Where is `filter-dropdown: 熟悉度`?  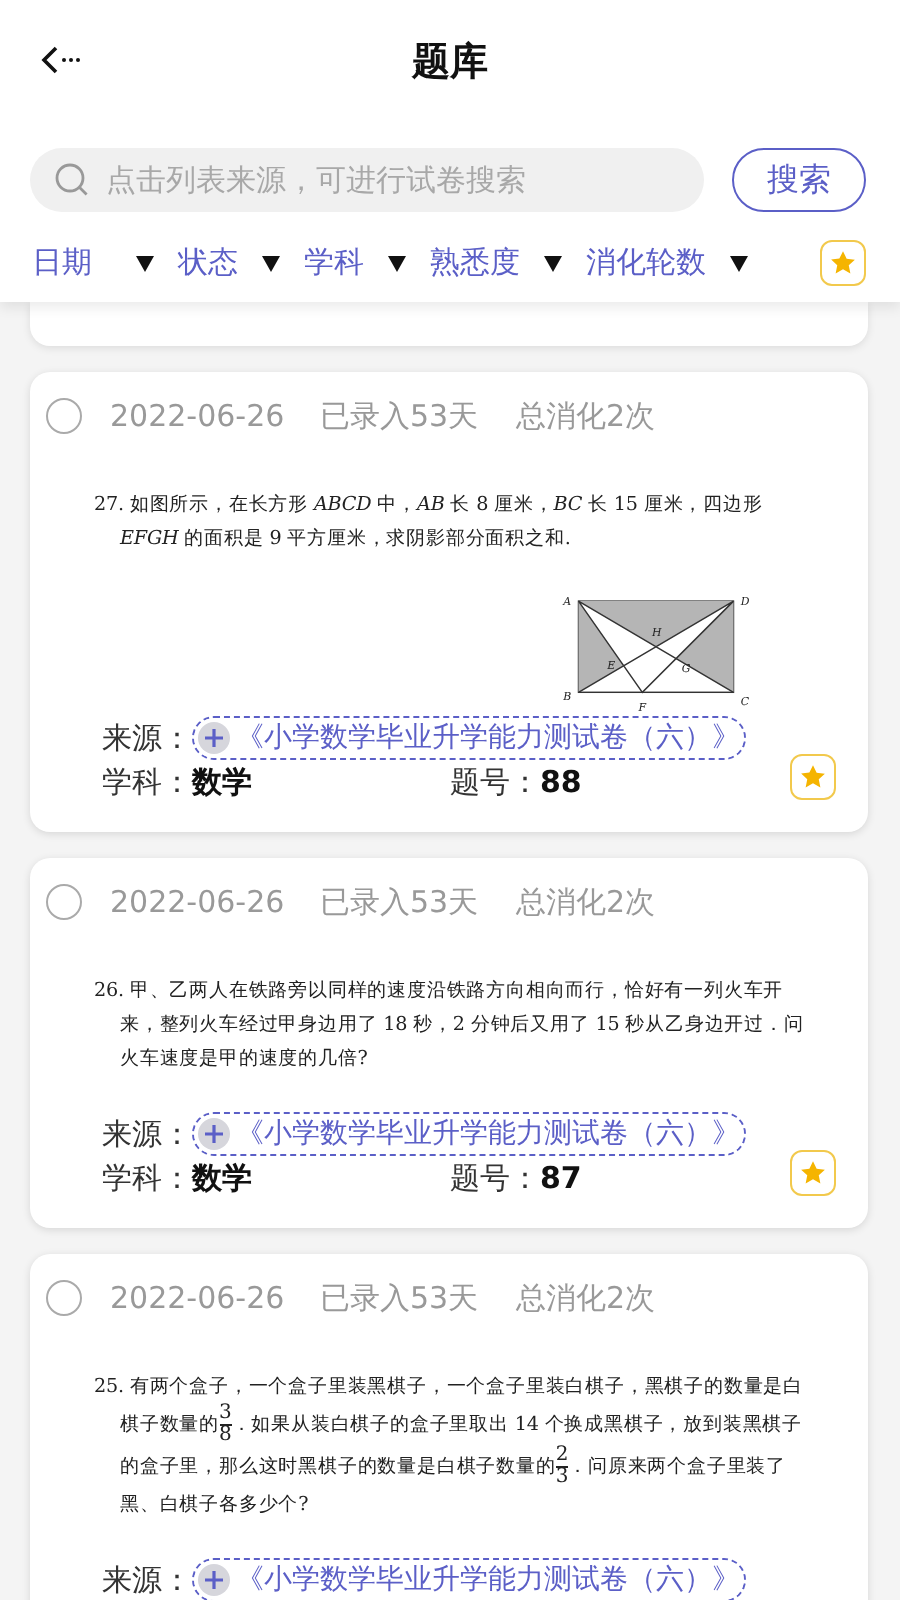 filter-dropdown: 熟悉度 is located at coordinates (496, 263).